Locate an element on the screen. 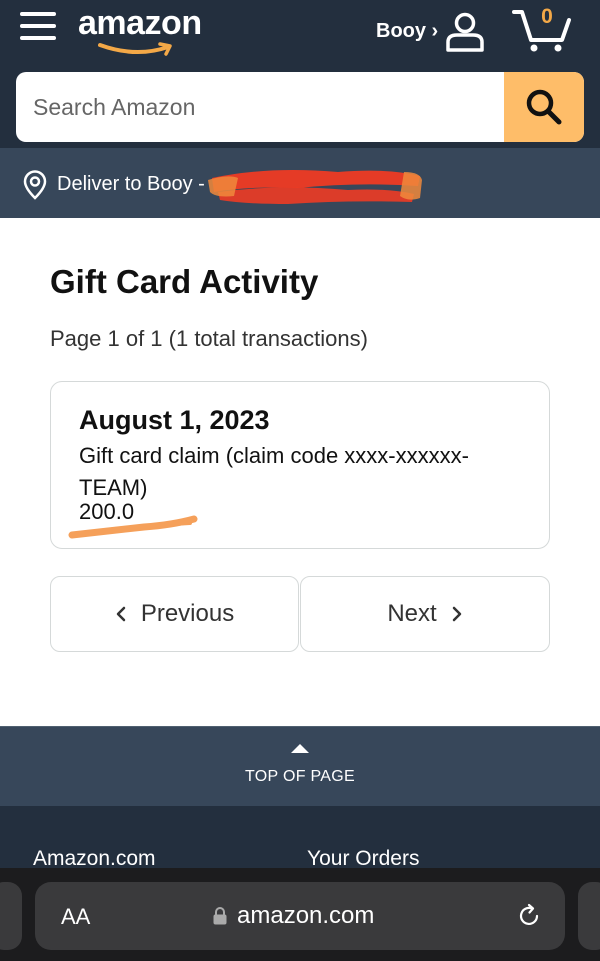 The width and height of the screenshot is (600, 961). browser-toolbar: AA amazon.com is located at coordinates (300, 914).